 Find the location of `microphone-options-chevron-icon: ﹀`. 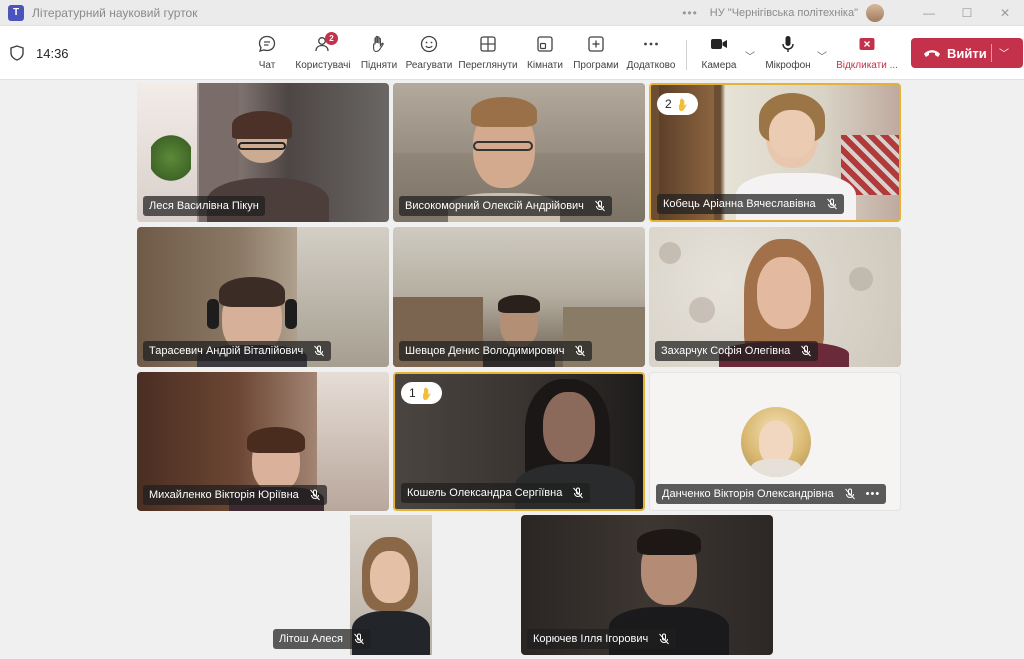

microphone-options-chevron-icon: ﹀ is located at coordinates (822, 55).